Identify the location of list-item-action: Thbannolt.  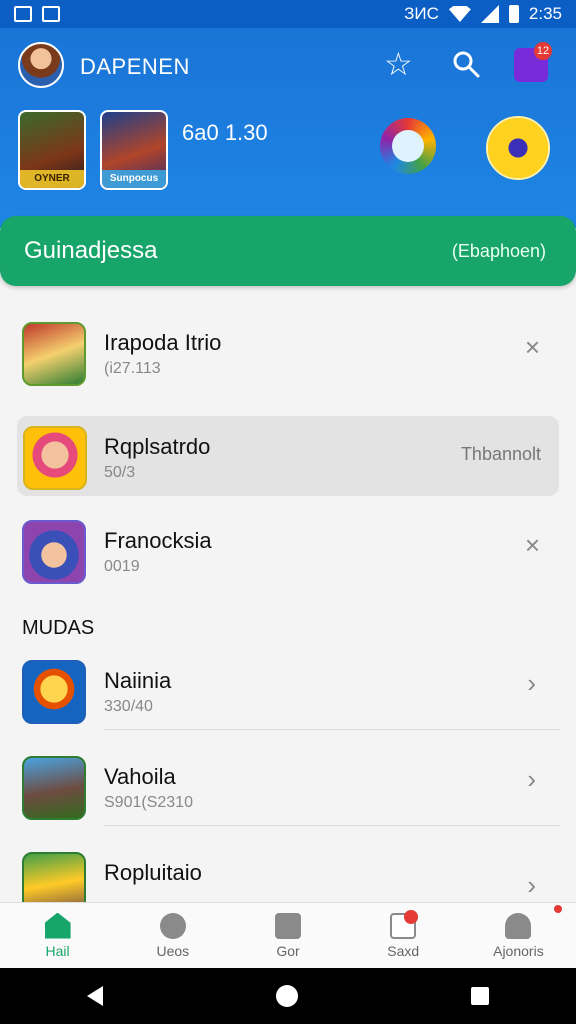
(501, 454).